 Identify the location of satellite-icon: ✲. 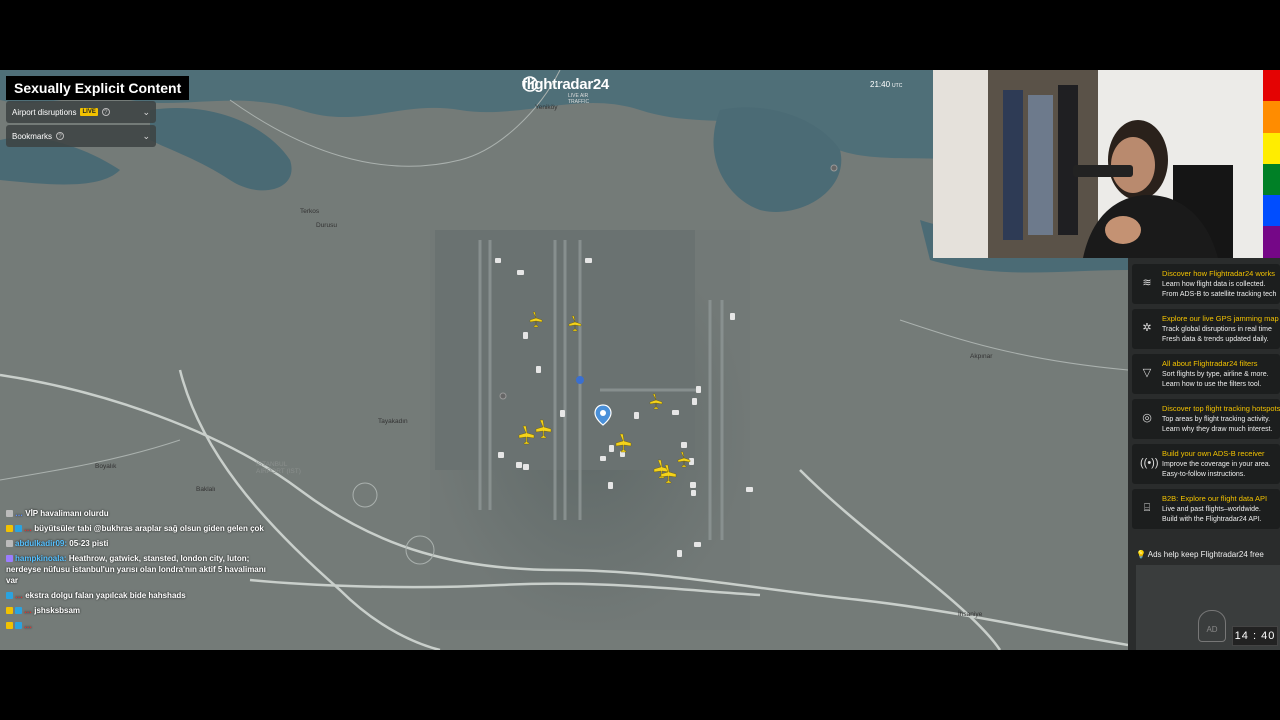
(1147, 328).